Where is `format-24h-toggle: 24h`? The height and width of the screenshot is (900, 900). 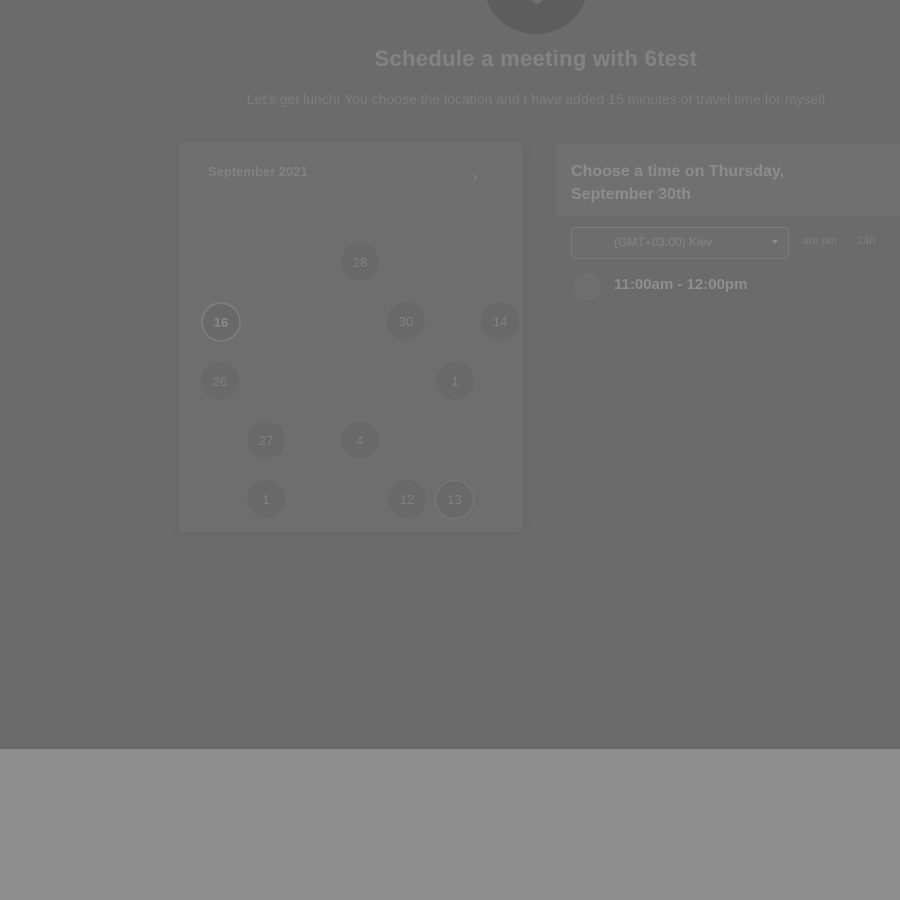 format-24h-toggle: 24h is located at coordinates (866, 241).